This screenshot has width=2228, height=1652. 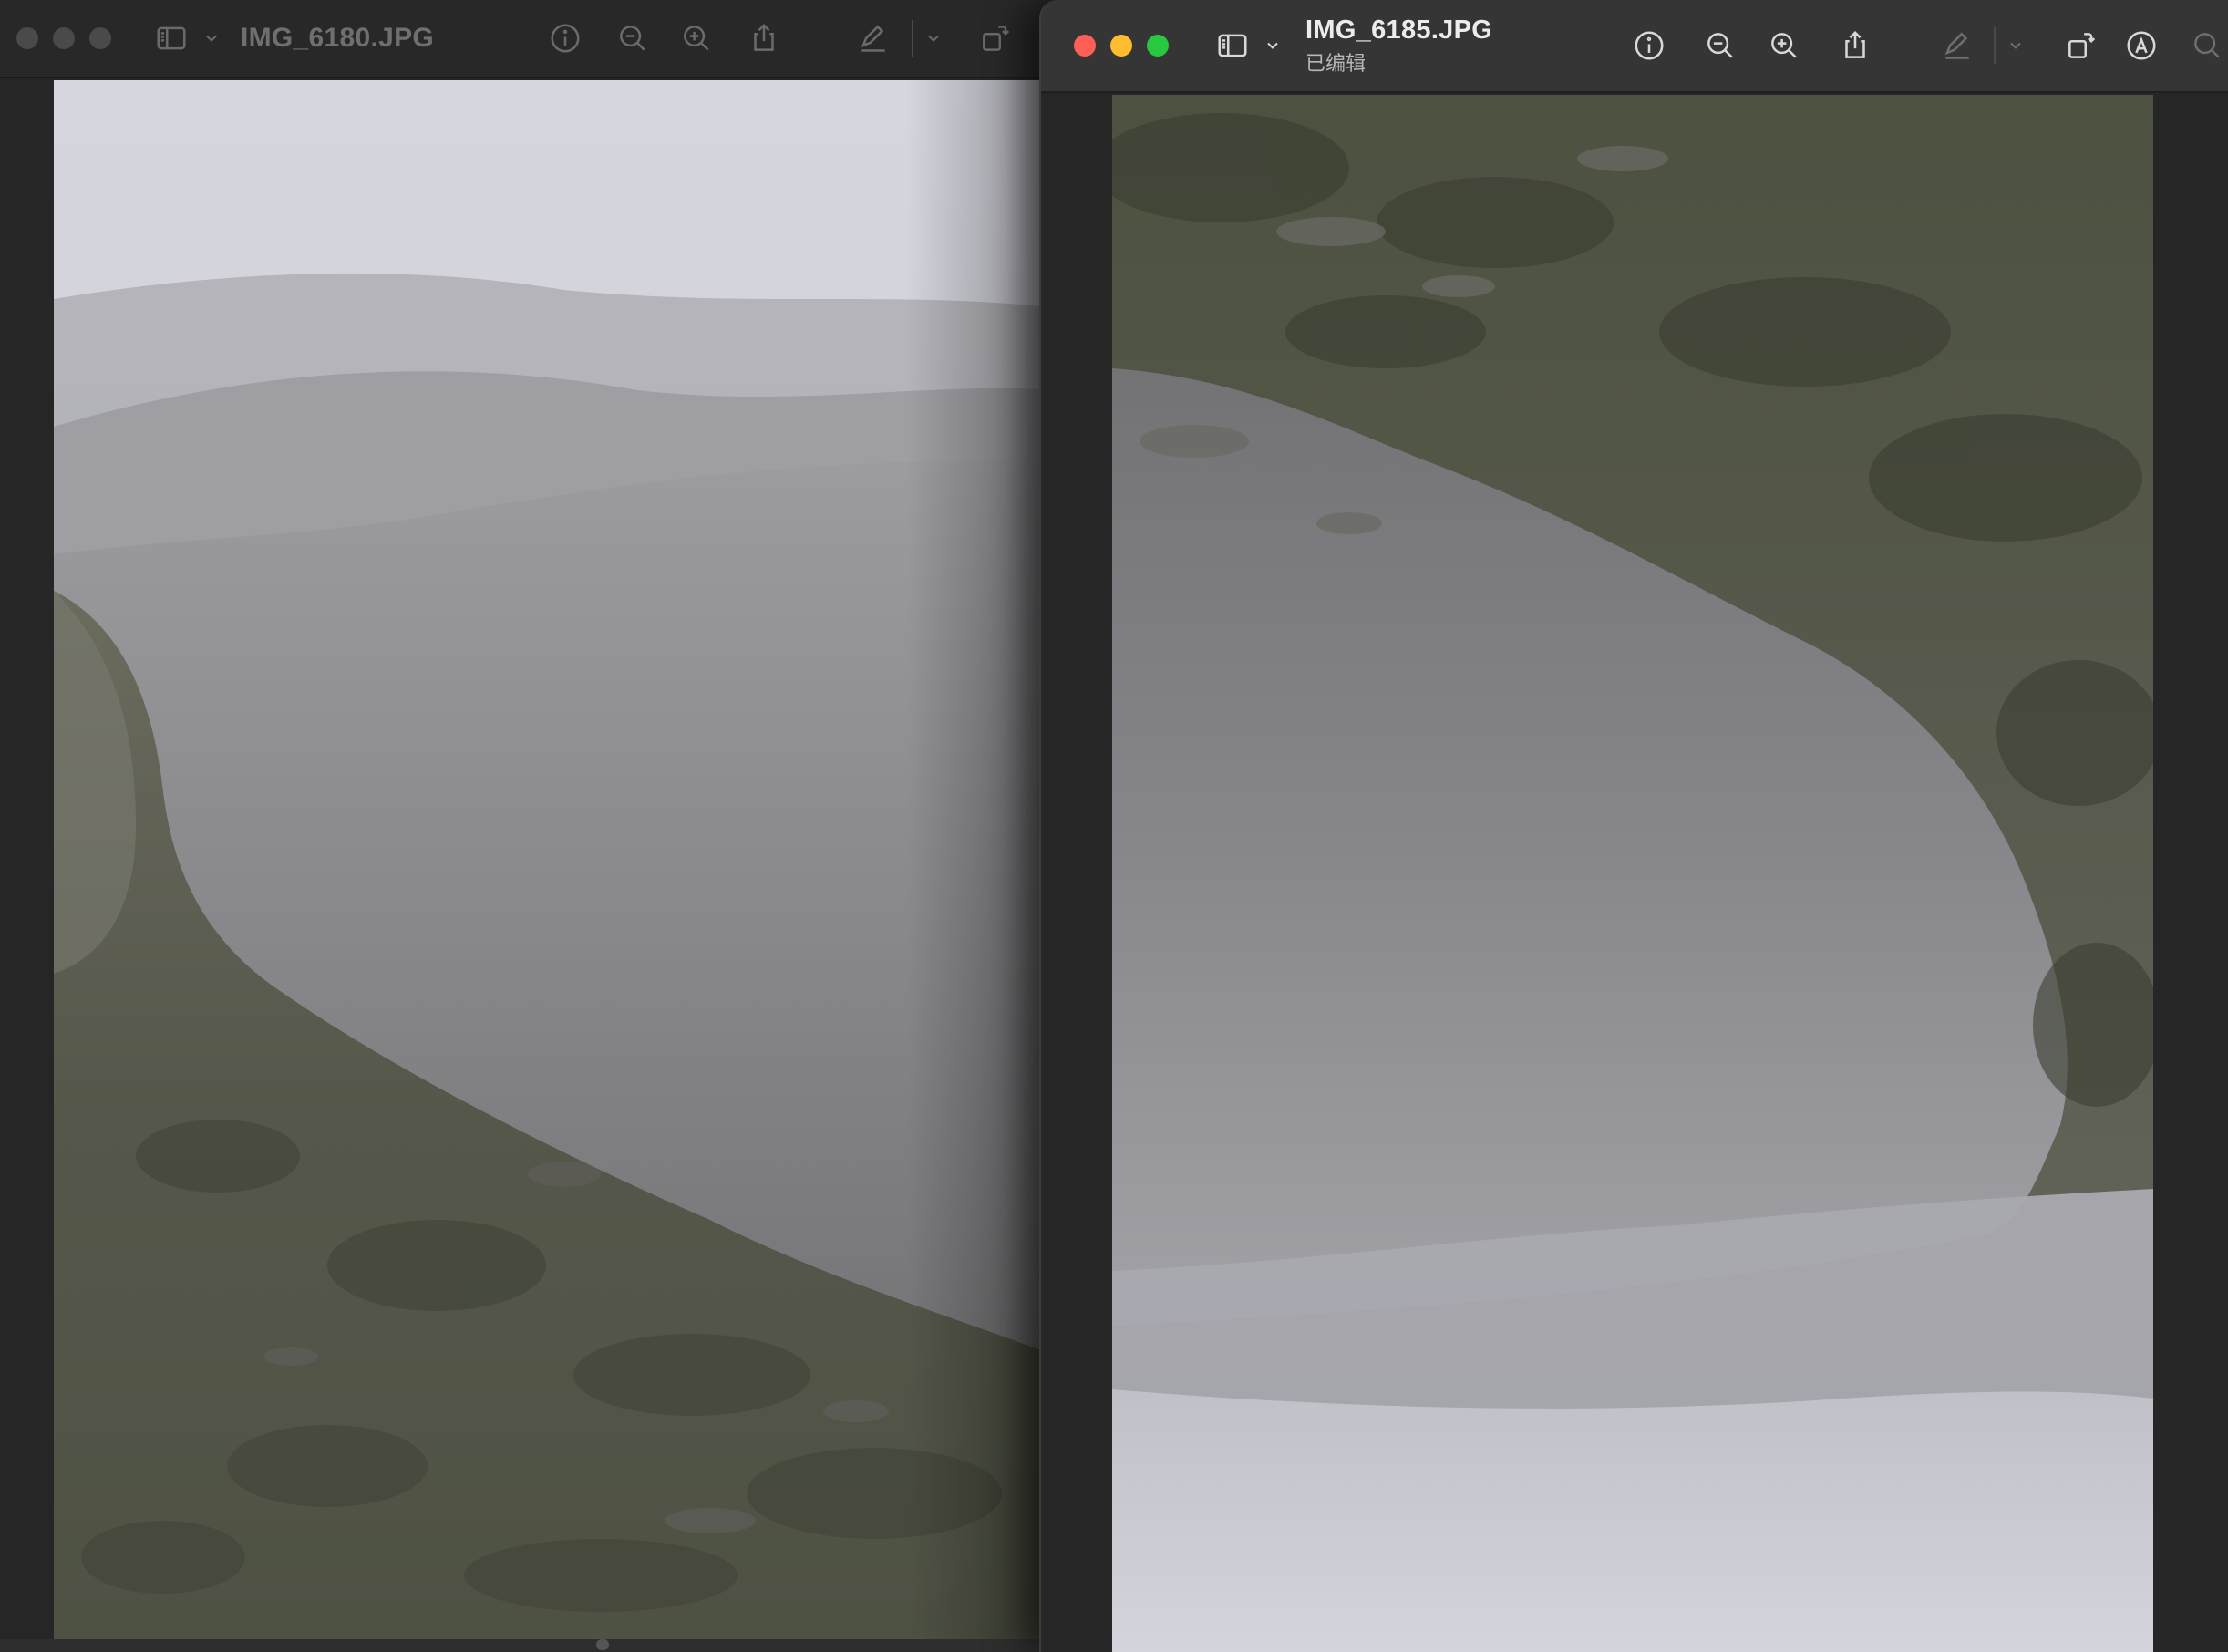 I want to click on search-button, so click(x=2207, y=46).